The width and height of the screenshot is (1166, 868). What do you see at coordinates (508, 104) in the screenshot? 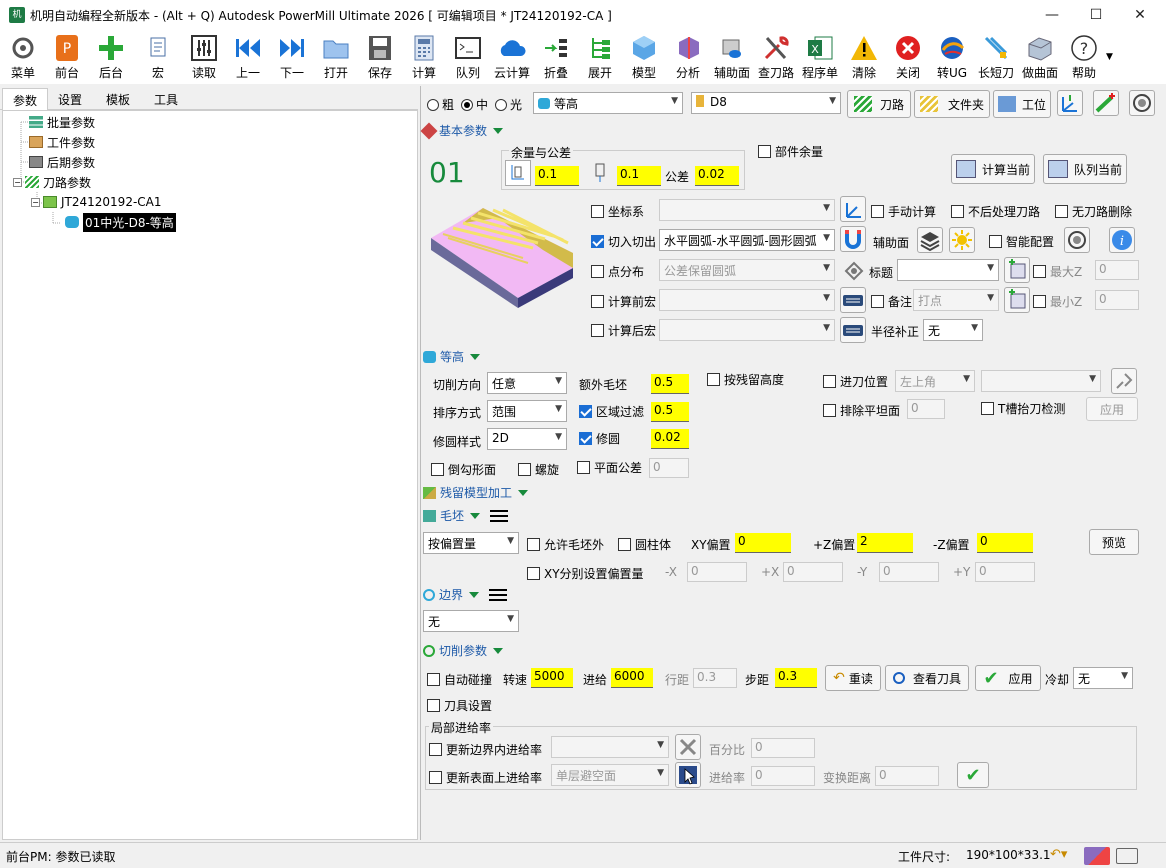
I see `radio-finish: 光` at bounding box center [508, 104].